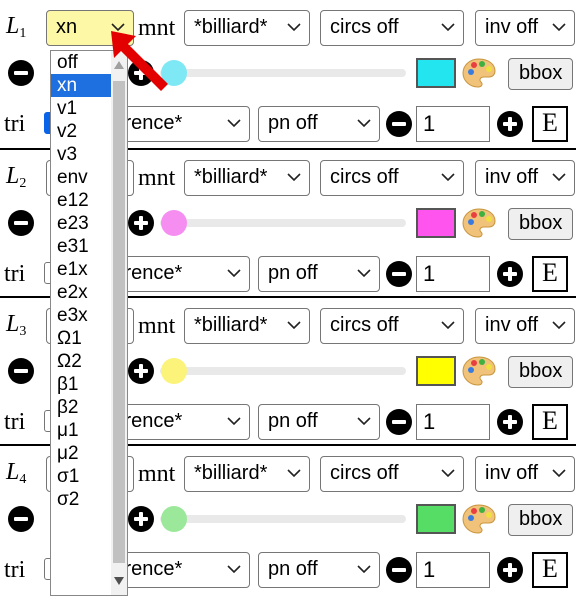 This screenshot has width=576, height=600. What do you see at coordinates (81, 85) in the screenshot?
I see `dropdown-option: xn` at bounding box center [81, 85].